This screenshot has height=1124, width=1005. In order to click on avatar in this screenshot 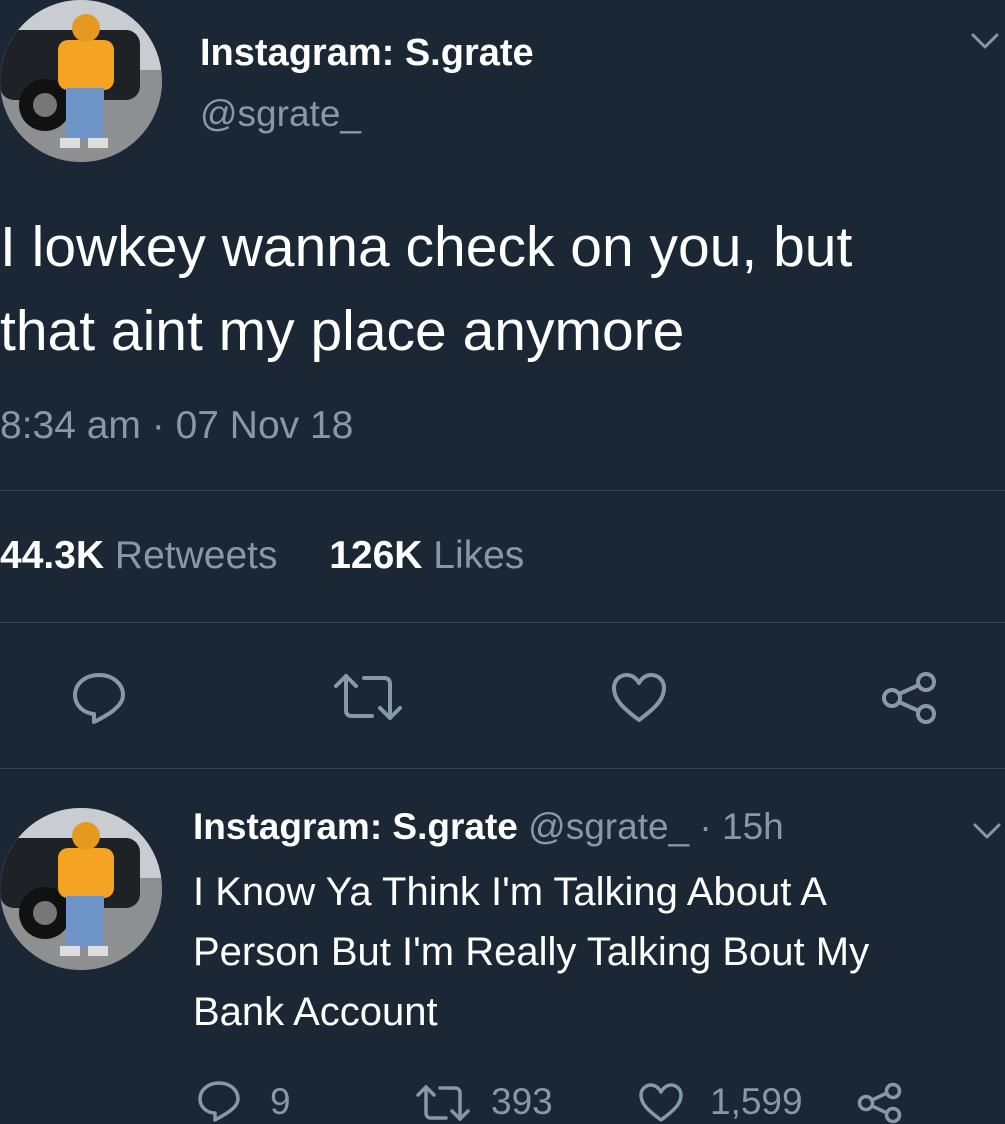, I will do `click(81, 81)`.